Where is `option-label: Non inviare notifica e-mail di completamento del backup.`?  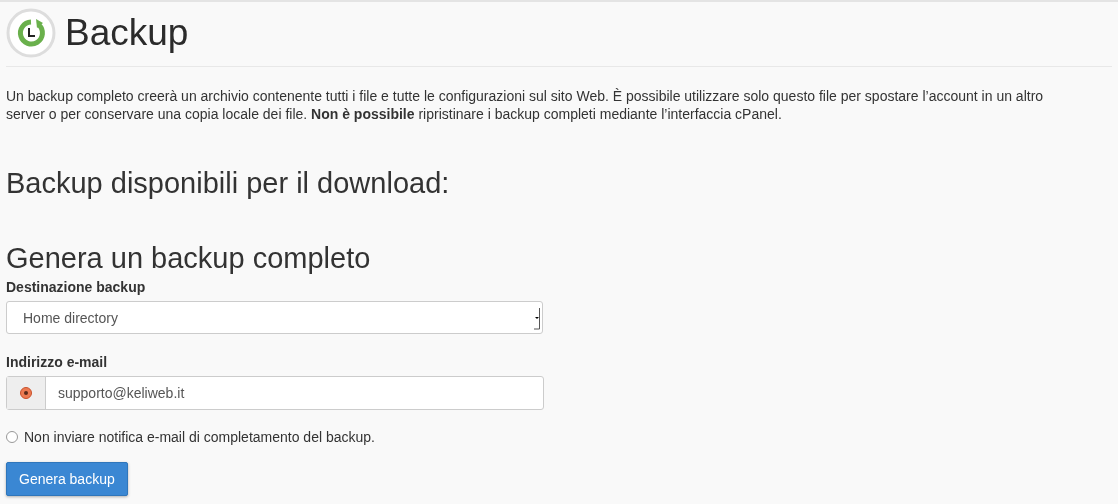 option-label: Non inviare notifica e-mail di completamento del backup. is located at coordinates (199, 437).